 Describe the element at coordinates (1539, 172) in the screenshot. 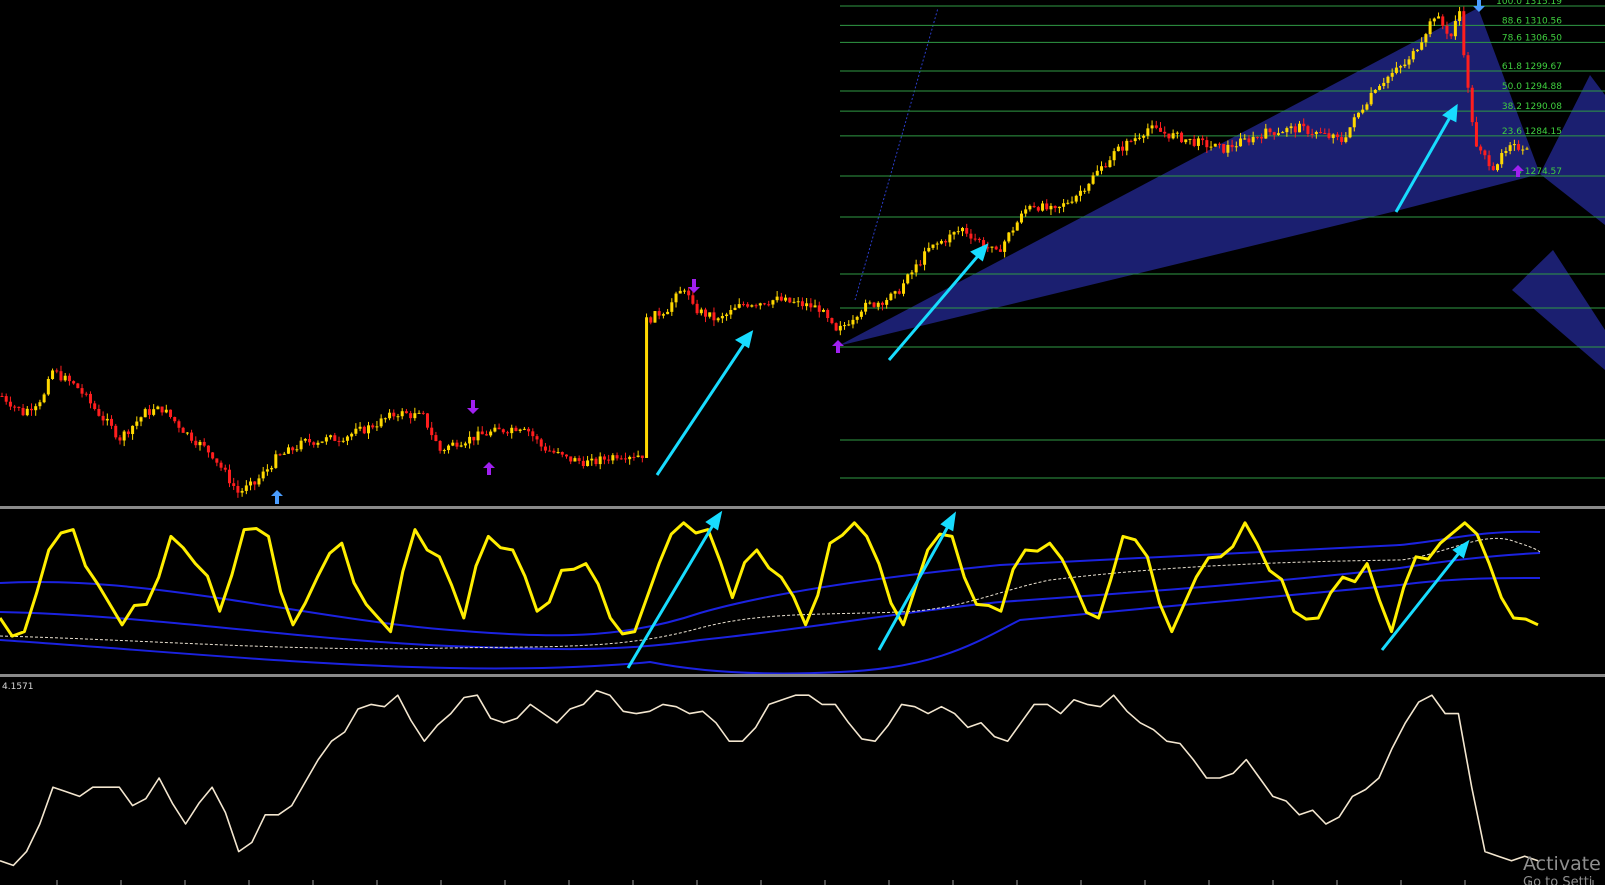

I see `fib-level-label: 0 1274.57` at that location.